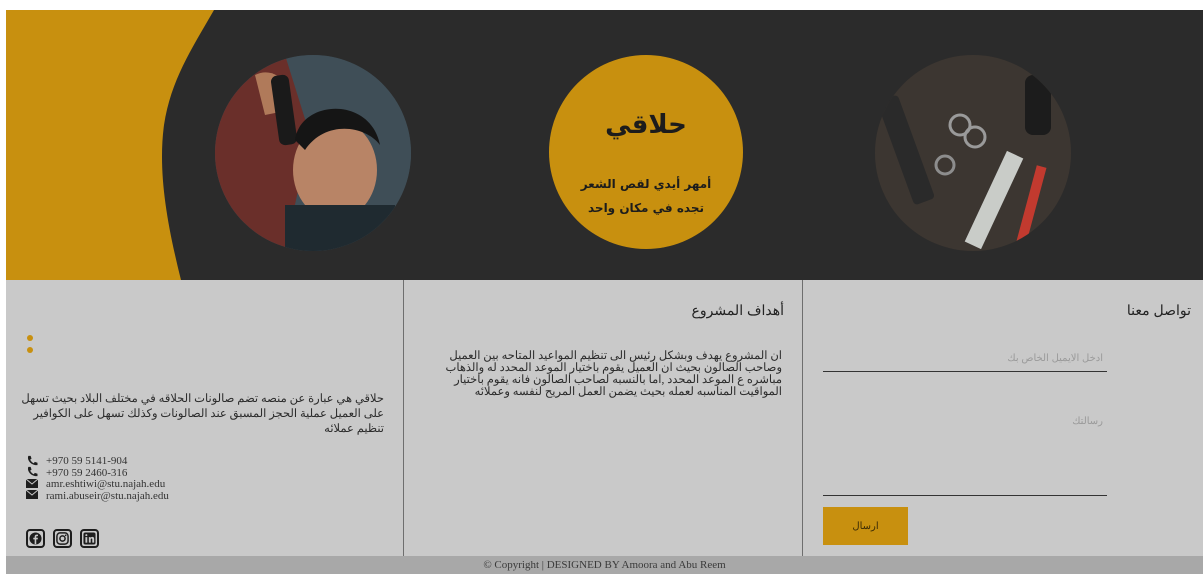 This screenshot has width=1203, height=574. Describe the element at coordinates (86, 461) in the screenshot. I see `phone-number: +970 59 5141-904` at that location.